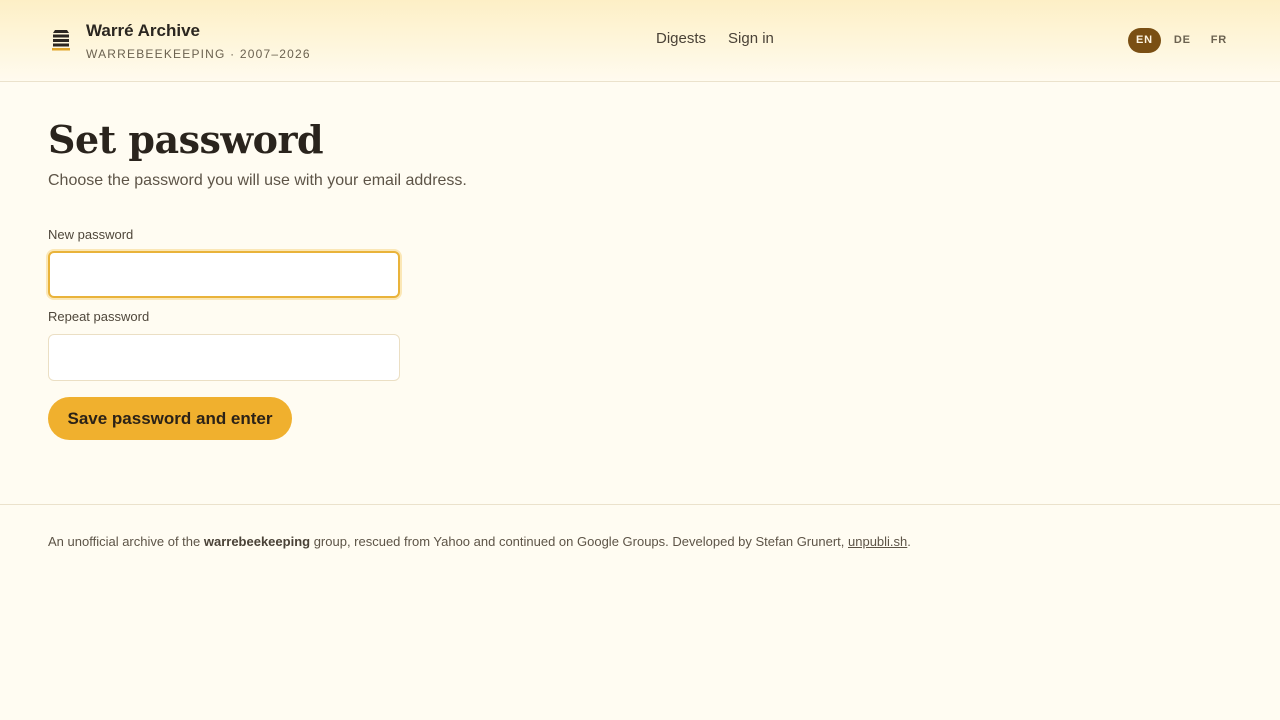  Describe the element at coordinates (198, 54) in the screenshot. I see `site-subtitle: WARREBEEKEEPING · 2007–2026` at that location.